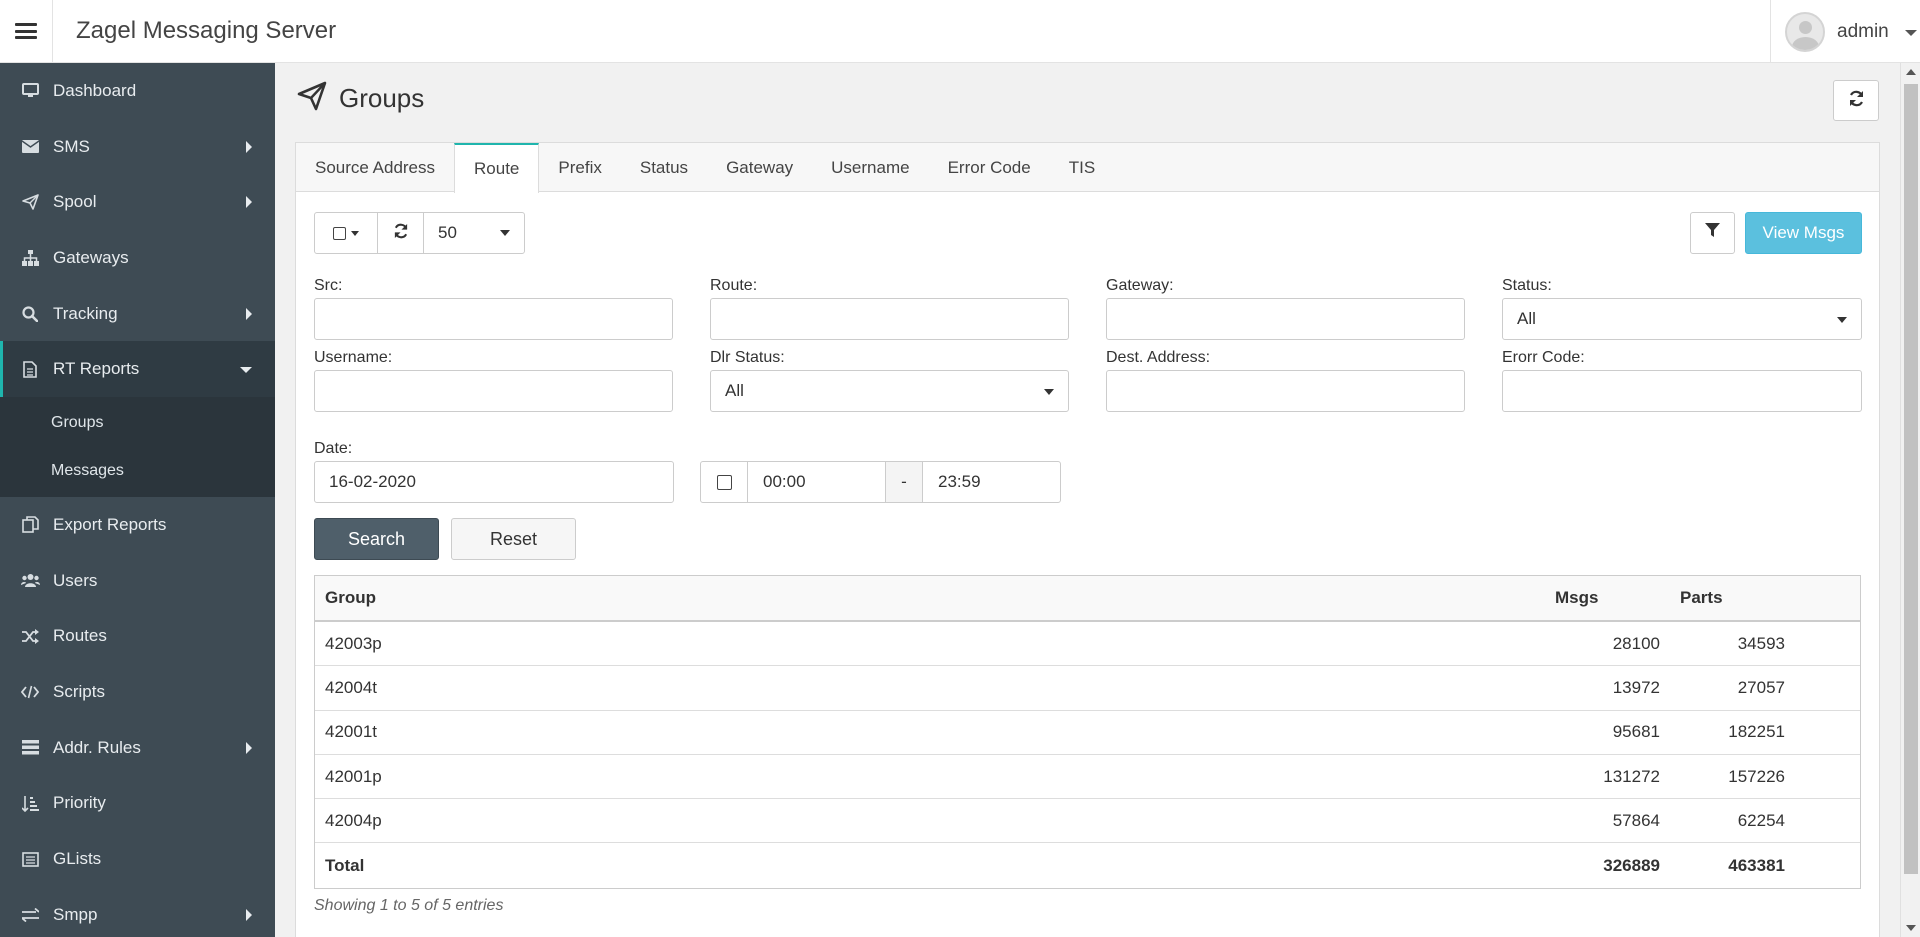 The height and width of the screenshot is (937, 1920). I want to click on filter-icon, so click(1712, 233).